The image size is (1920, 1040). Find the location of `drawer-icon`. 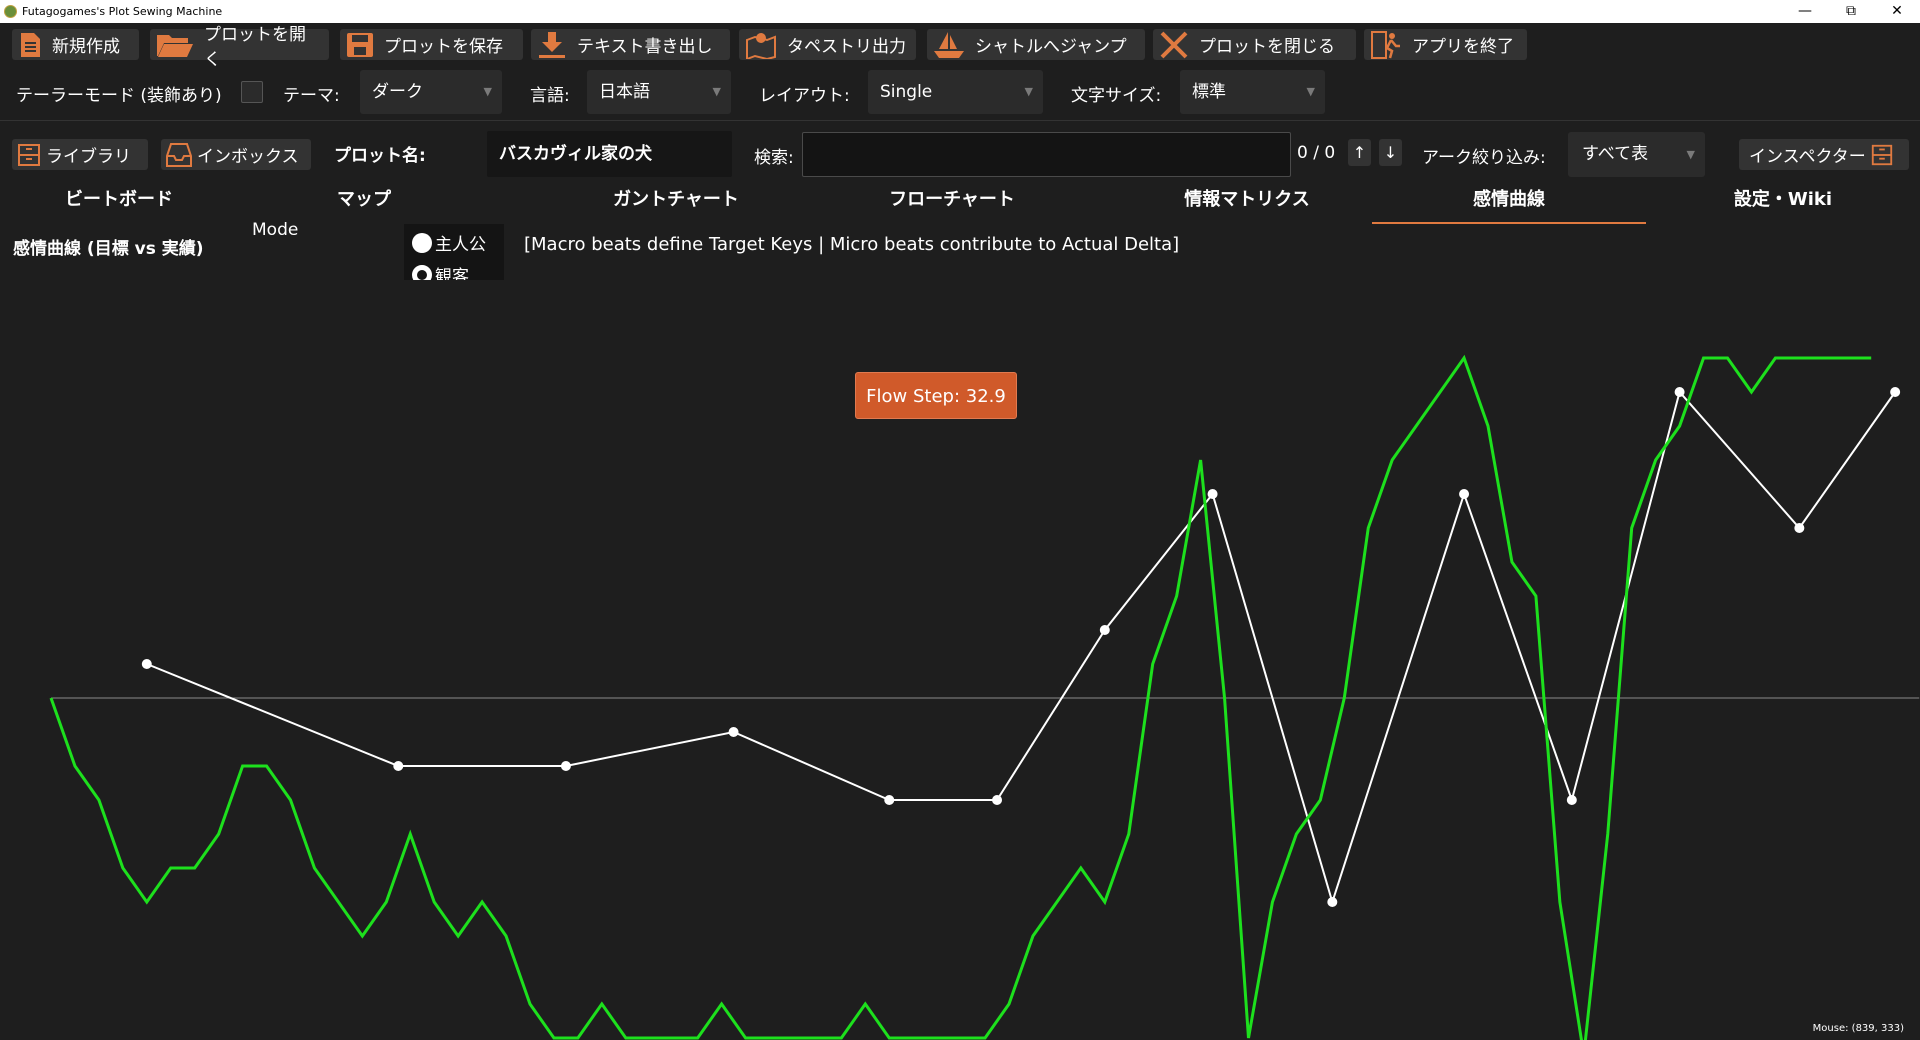

drawer-icon is located at coordinates (29, 154).